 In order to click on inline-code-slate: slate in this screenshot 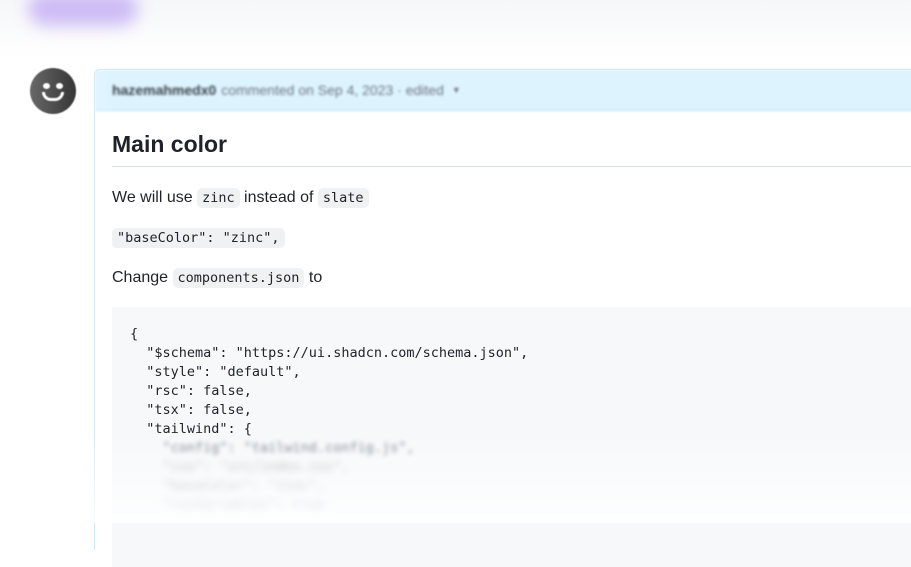, I will do `click(343, 198)`.